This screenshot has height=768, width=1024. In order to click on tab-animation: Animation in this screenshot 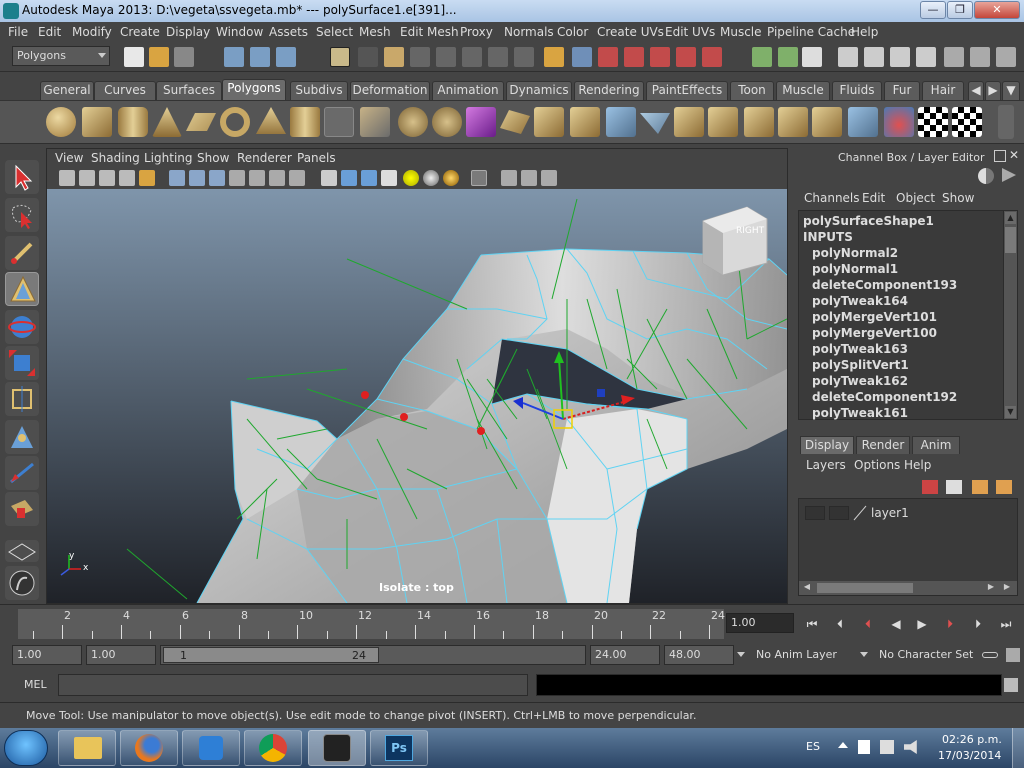, I will do `click(468, 90)`.